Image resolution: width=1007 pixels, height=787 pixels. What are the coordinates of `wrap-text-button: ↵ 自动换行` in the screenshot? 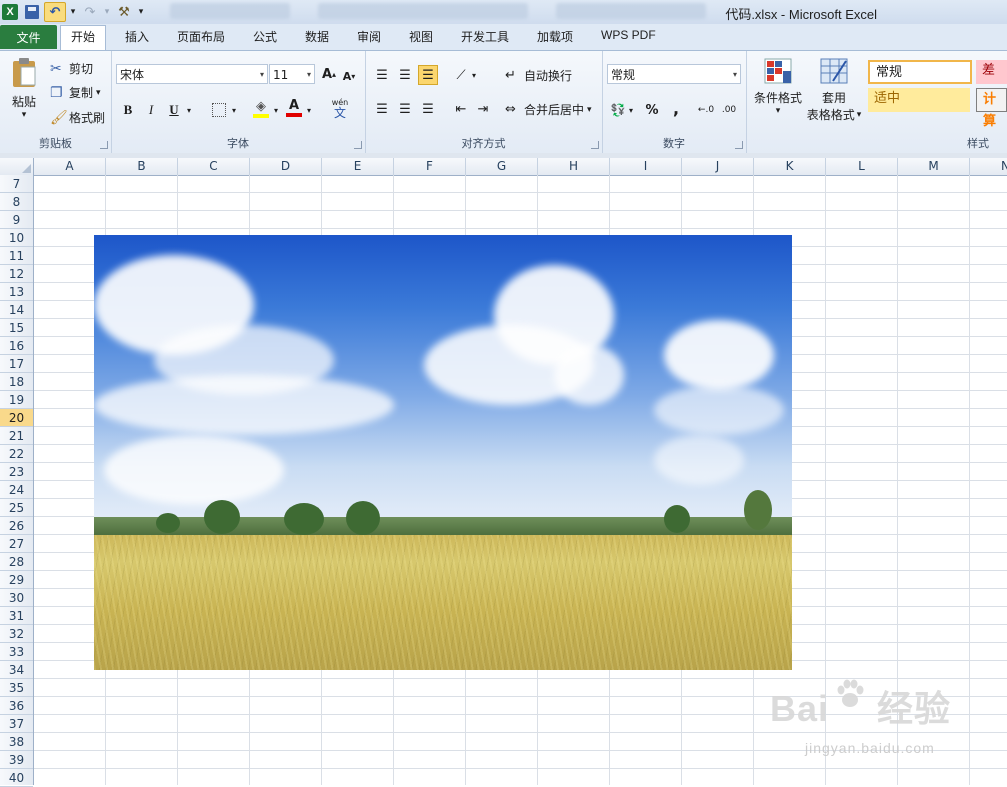 It's located at (538, 75).